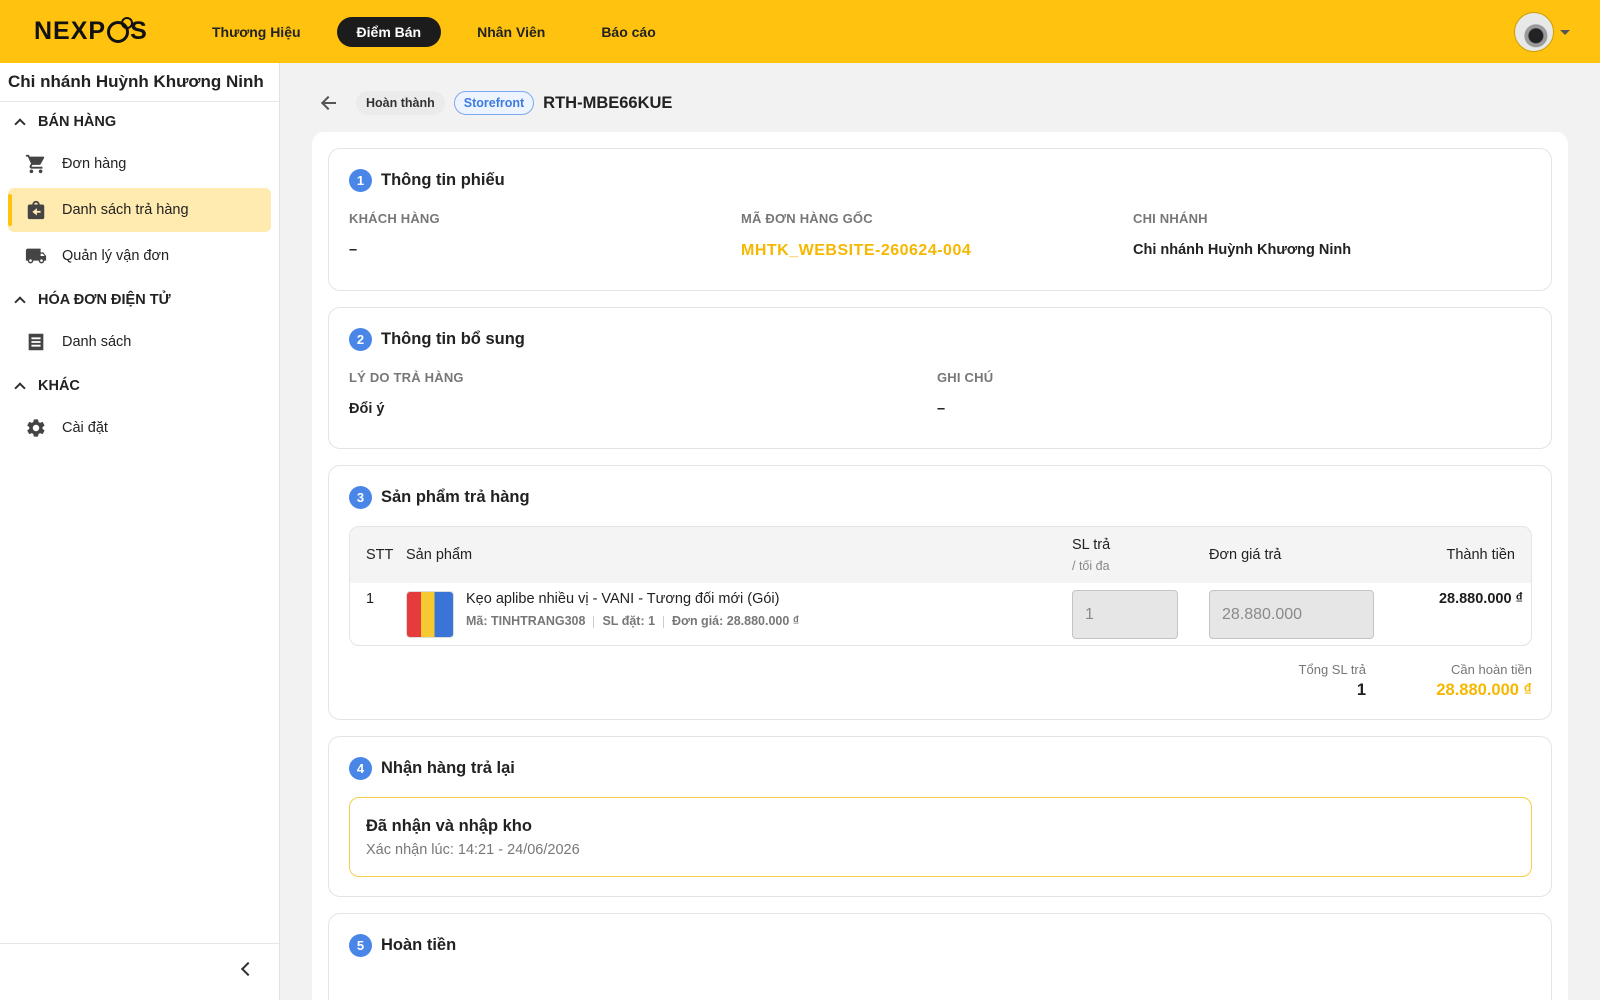 This screenshot has width=1600, height=1000. What do you see at coordinates (1484, 690) in the screenshot?
I see `refund-value: 28.880.000 ₫` at bounding box center [1484, 690].